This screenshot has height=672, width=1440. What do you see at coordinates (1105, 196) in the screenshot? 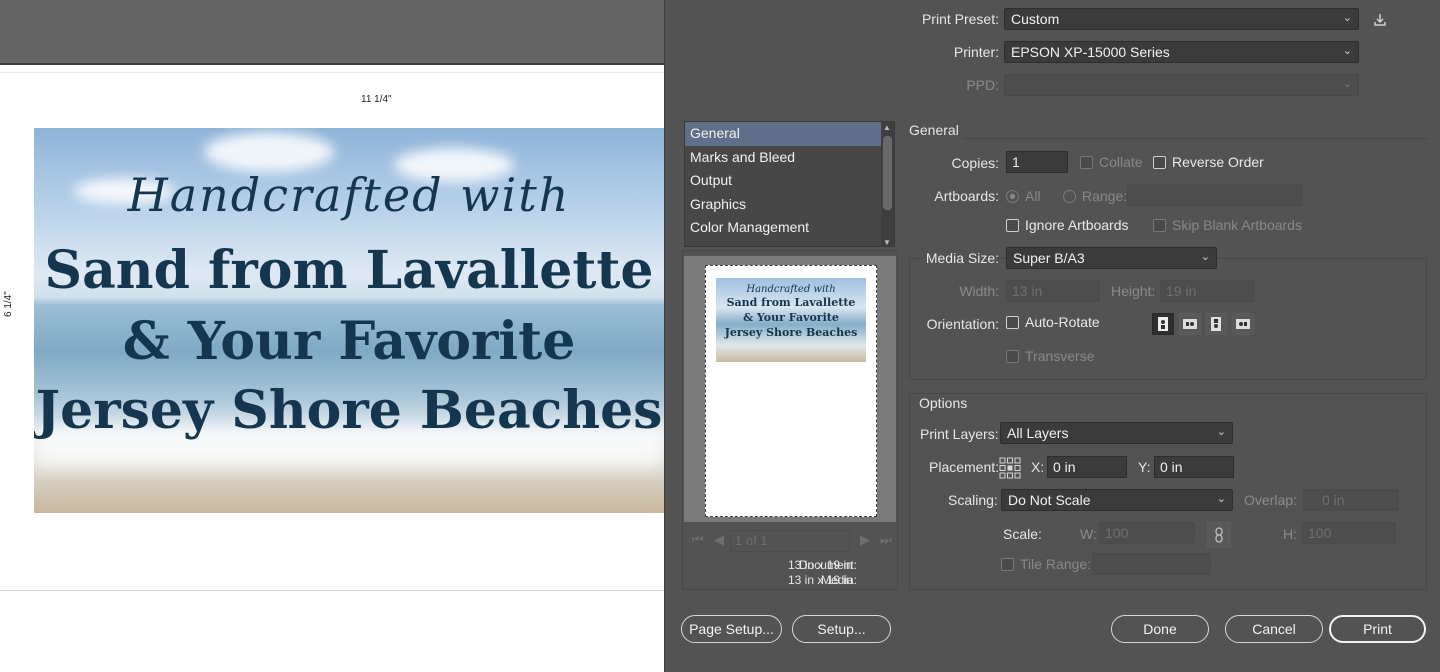
I see `artboards-range-label: Range:` at bounding box center [1105, 196].